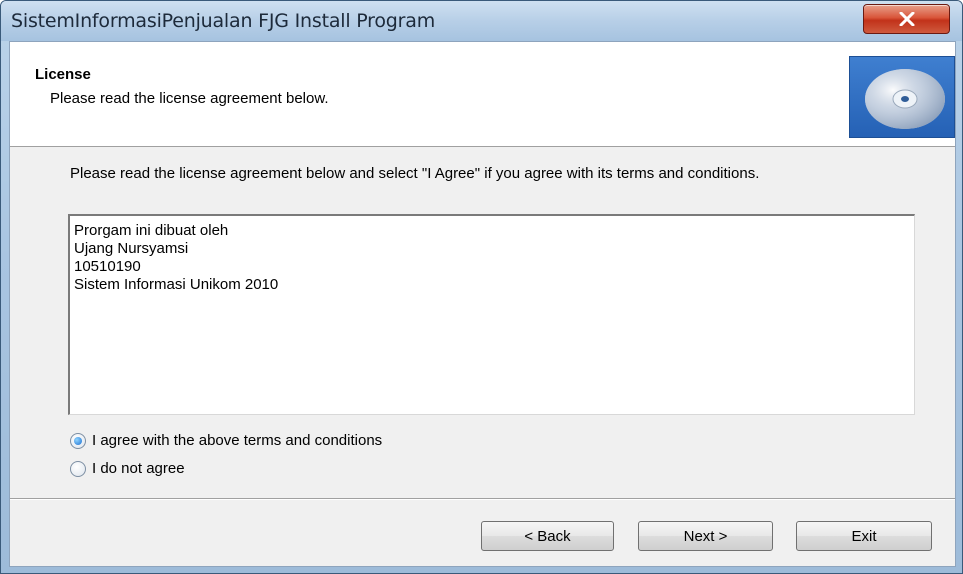 Image resolution: width=963 pixels, height=574 pixels. Describe the element at coordinates (151, 230) in the screenshot. I see `license-line: Prorgam ini dibuat oleh` at that location.